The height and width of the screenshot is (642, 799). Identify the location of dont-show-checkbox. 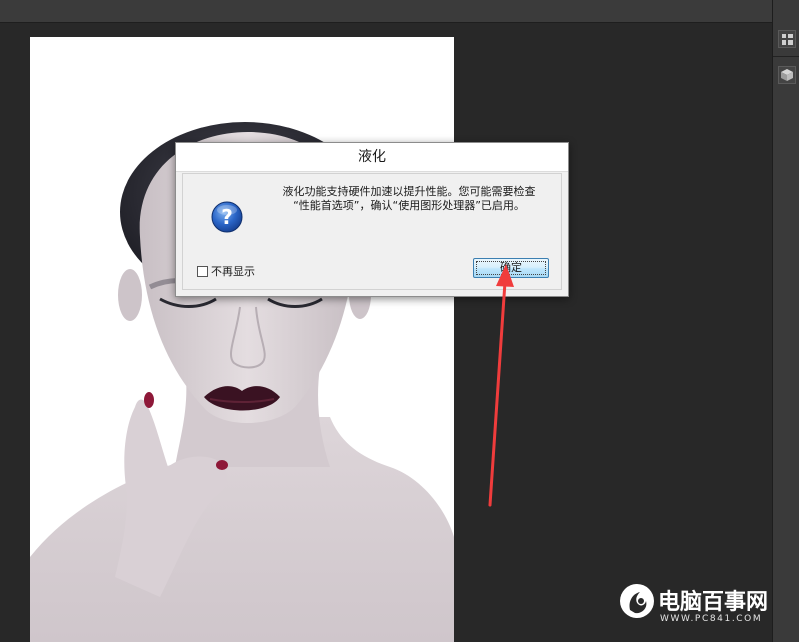
(202, 271).